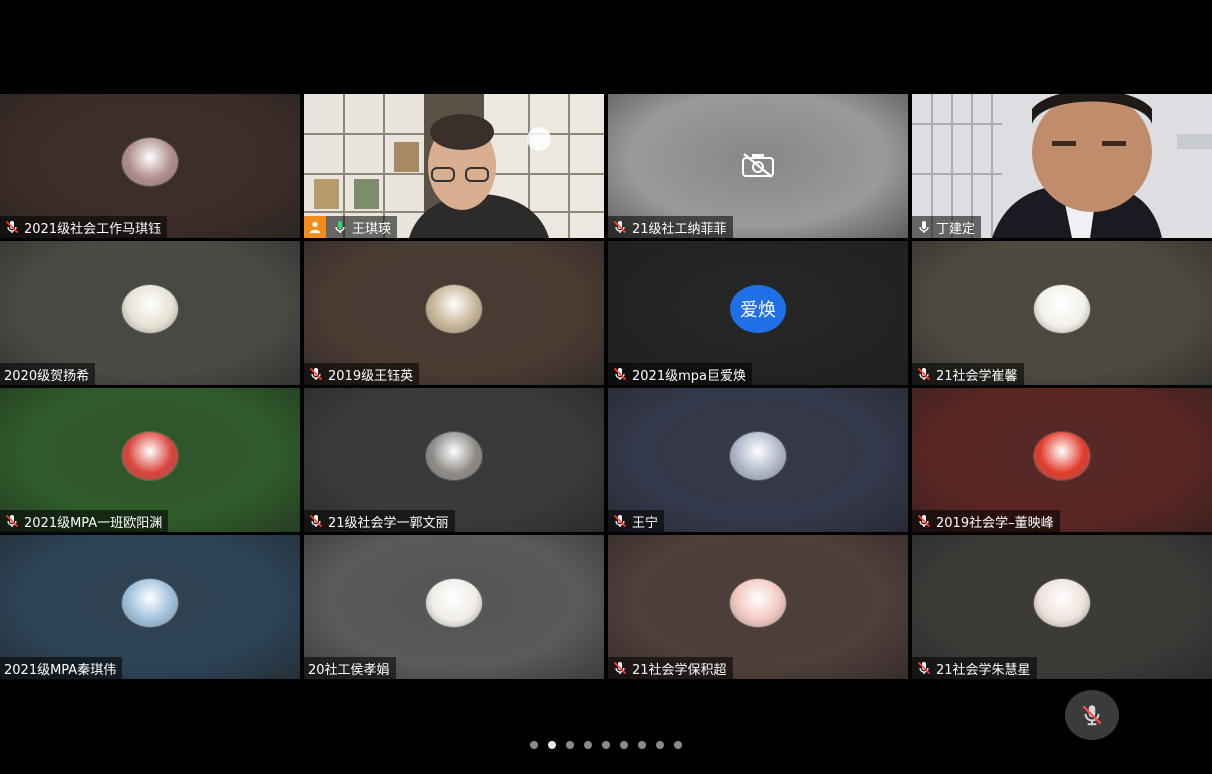 This screenshot has height=774, width=1212. Describe the element at coordinates (758, 309) in the screenshot. I see `avatar: 爱焕` at that location.